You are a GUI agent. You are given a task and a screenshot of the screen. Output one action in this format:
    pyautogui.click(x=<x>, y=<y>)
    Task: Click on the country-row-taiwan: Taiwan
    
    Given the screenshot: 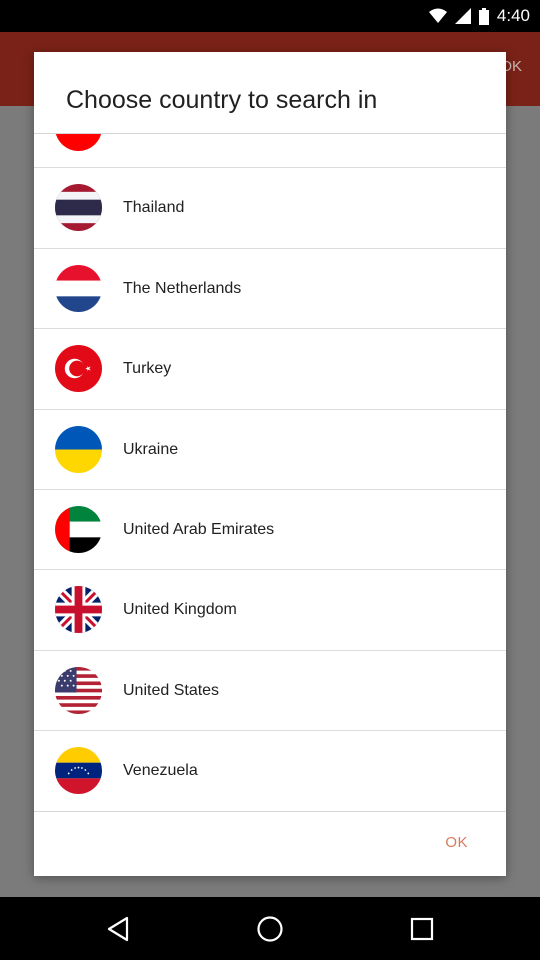 What is the action you would take?
    pyautogui.click(x=270, y=151)
    